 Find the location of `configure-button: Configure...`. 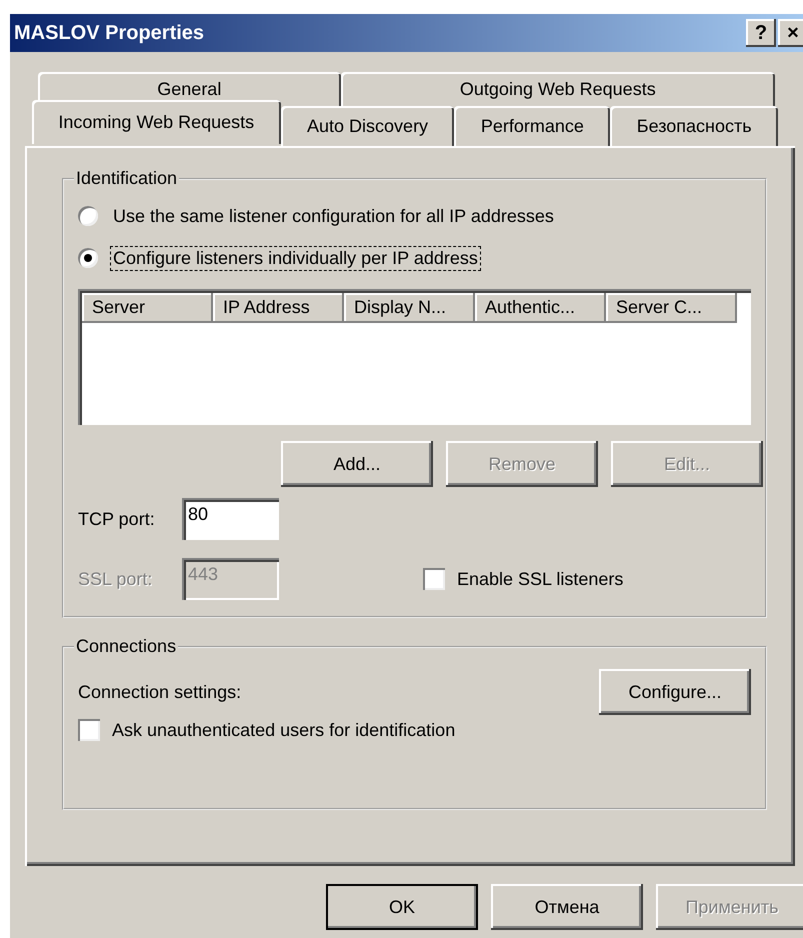

configure-button: Configure... is located at coordinates (675, 692).